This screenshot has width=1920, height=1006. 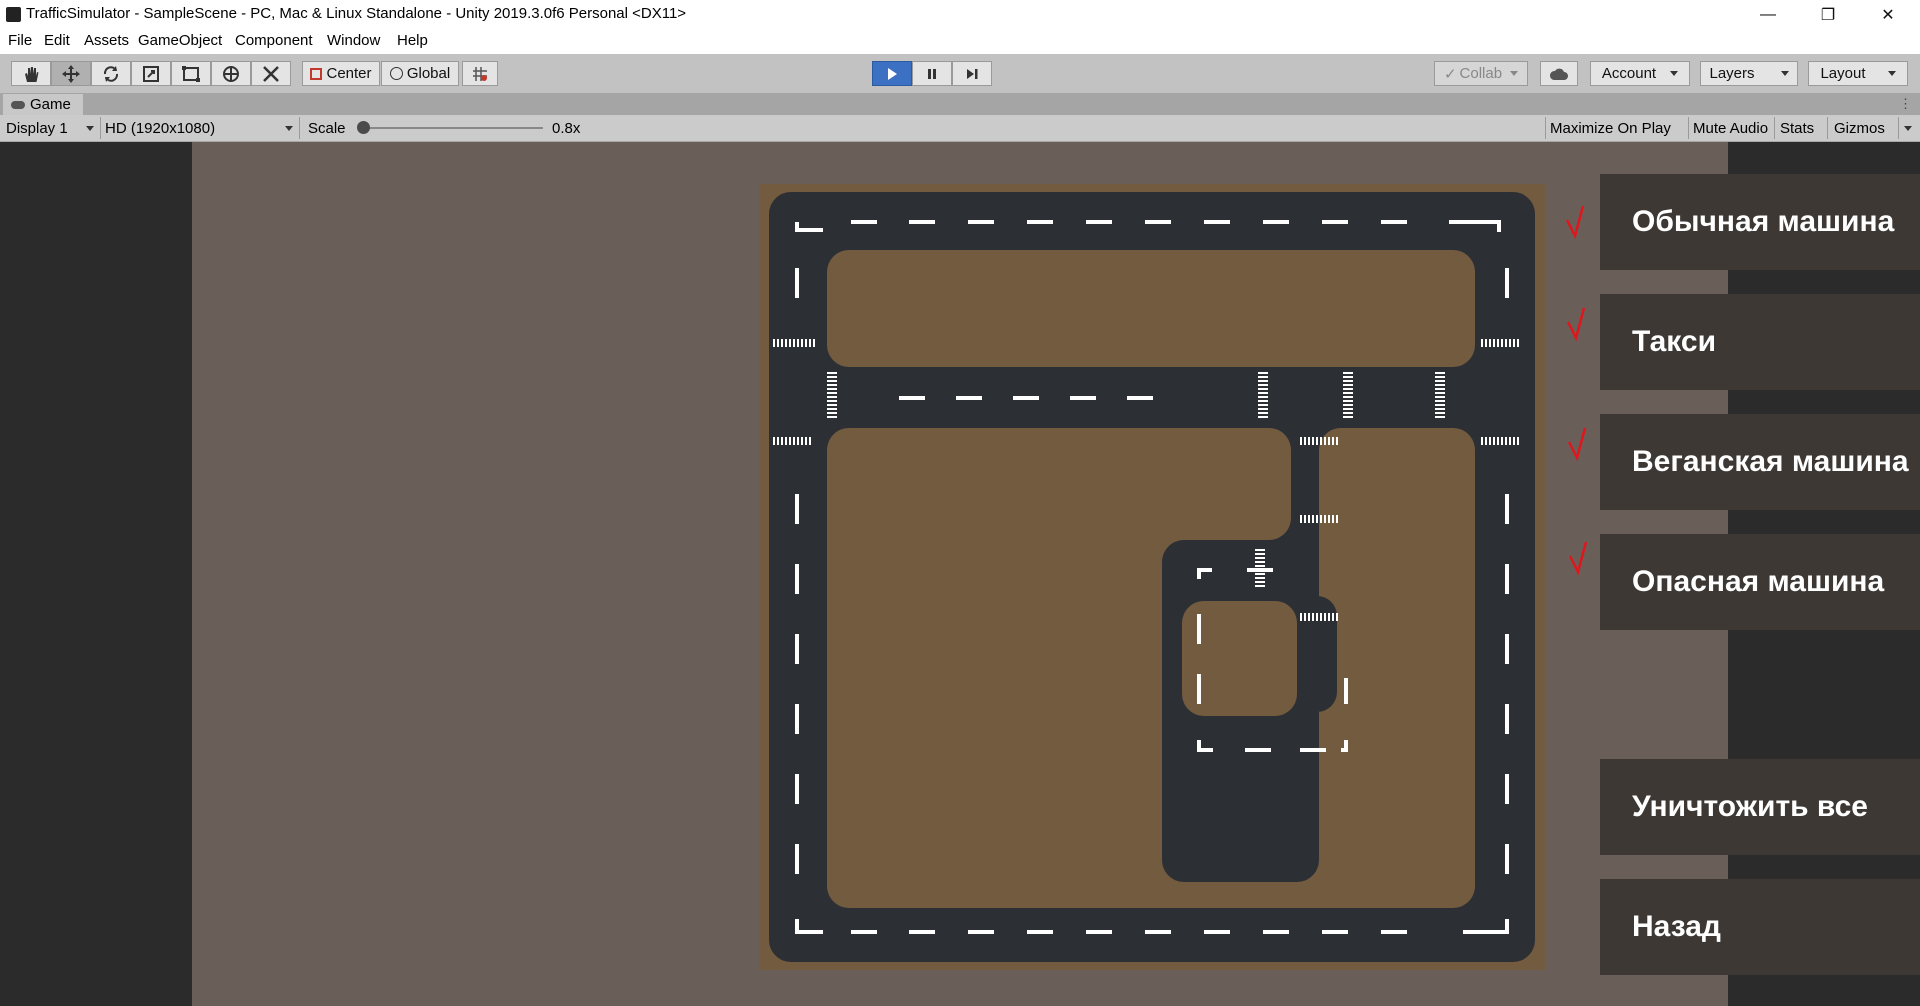 I want to click on layout-label: Layout, so click(x=1843, y=73).